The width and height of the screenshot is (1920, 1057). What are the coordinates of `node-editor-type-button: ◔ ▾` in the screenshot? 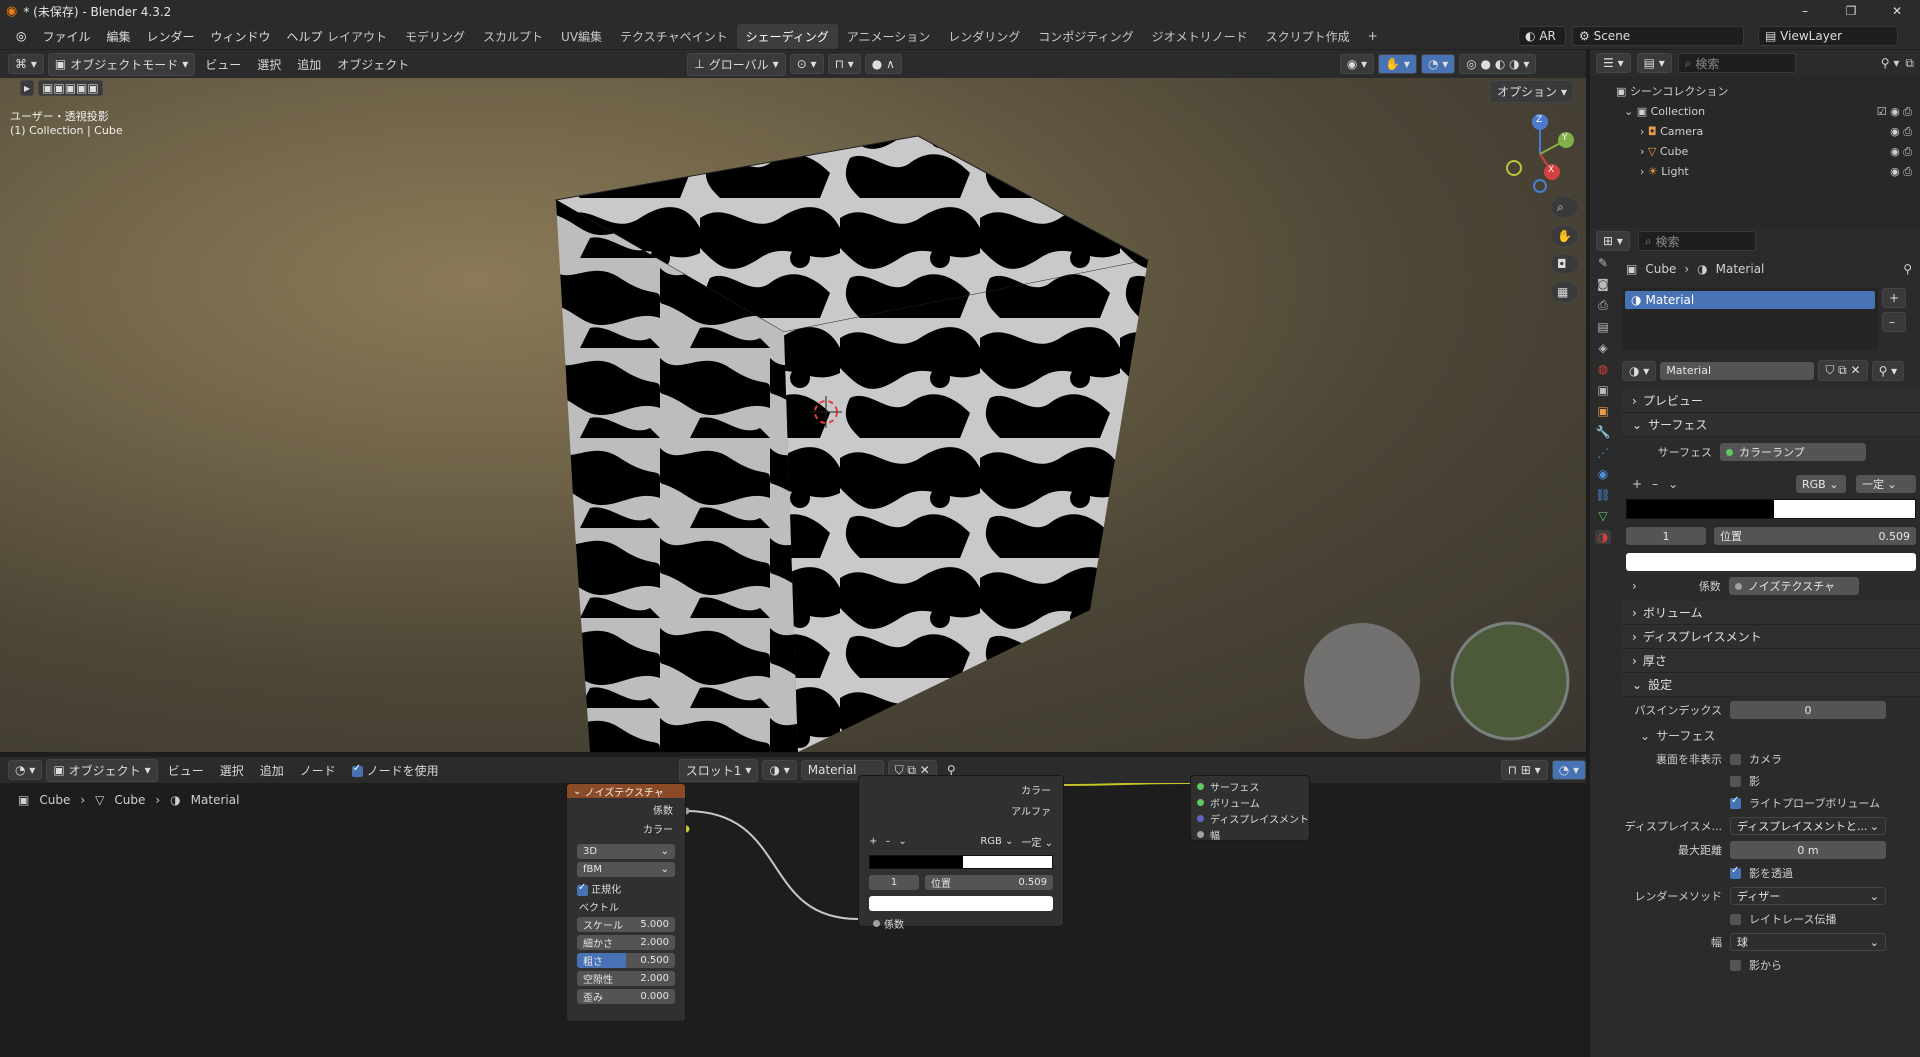 It's located at (25, 770).